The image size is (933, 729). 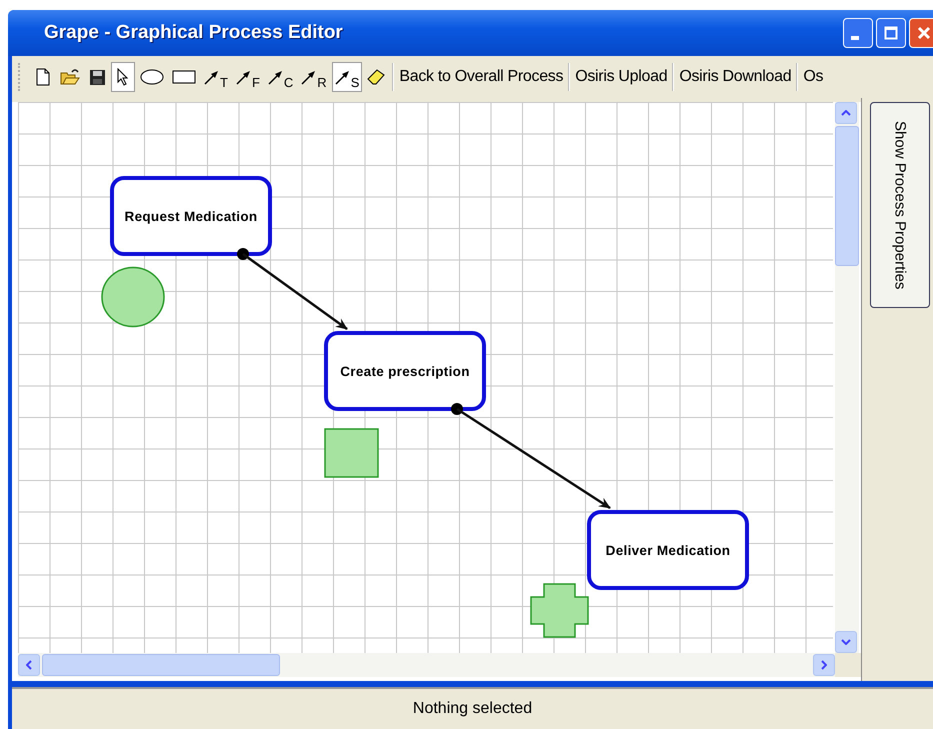 I want to click on toolbar-link-button: Os, so click(x=813, y=77).